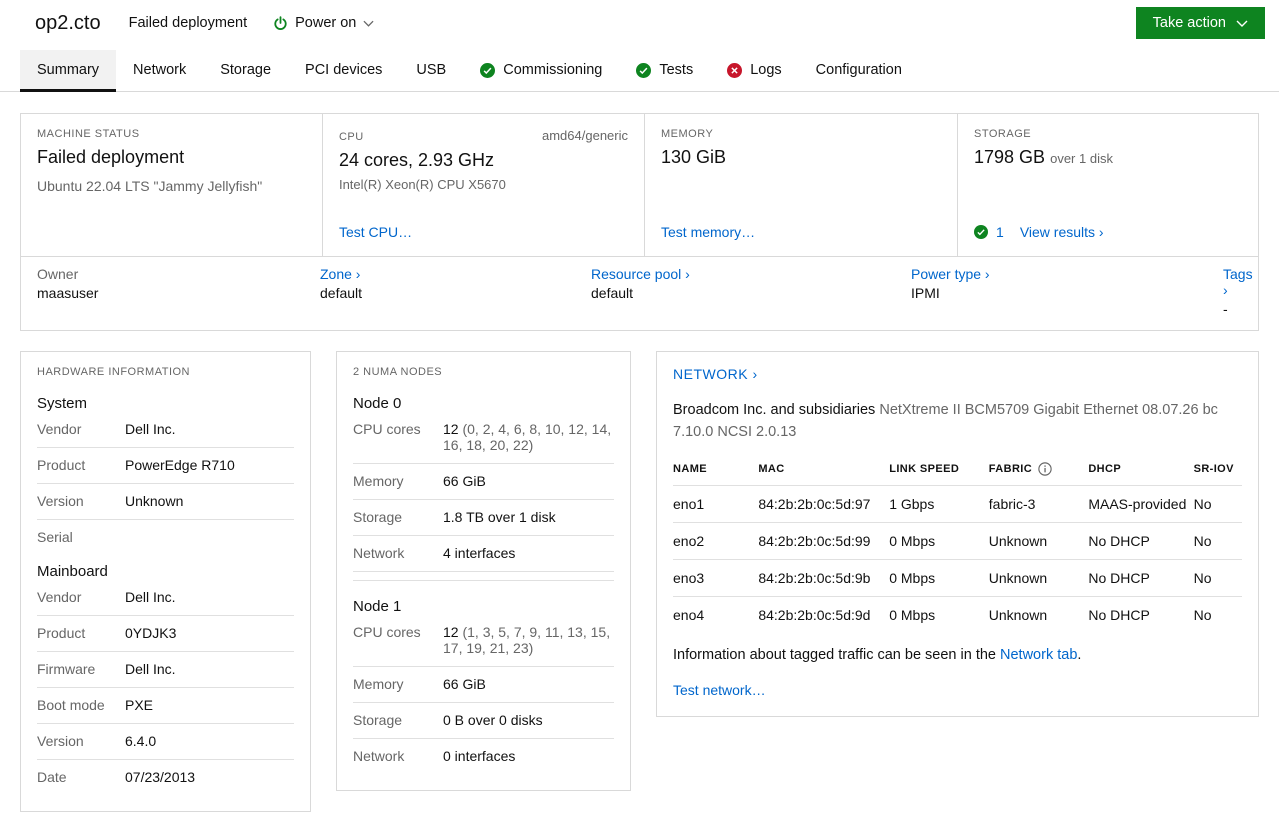  I want to click on tab-logs: Logs, so click(754, 71).